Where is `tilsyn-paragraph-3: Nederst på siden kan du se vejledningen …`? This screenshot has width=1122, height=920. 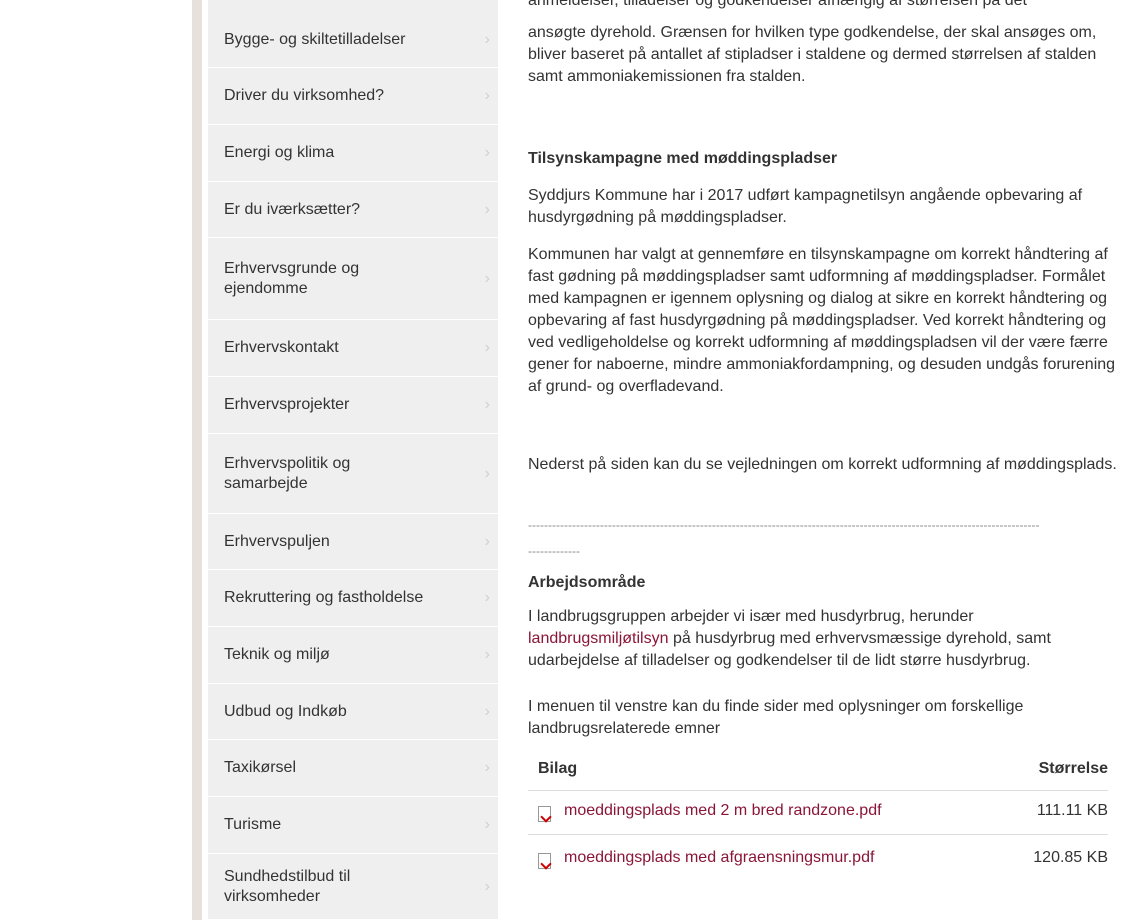
tilsyn-paragraph-3: Nederst på siden kan du se vejledningen … is located at coordinates (822, 464).